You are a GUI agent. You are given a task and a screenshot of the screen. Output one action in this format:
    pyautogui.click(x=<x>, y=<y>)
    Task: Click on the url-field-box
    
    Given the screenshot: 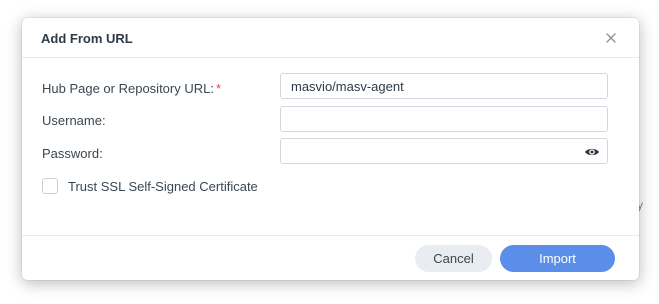 What is the action you would take?
    pyautogui.click(x=444, y=86)
    